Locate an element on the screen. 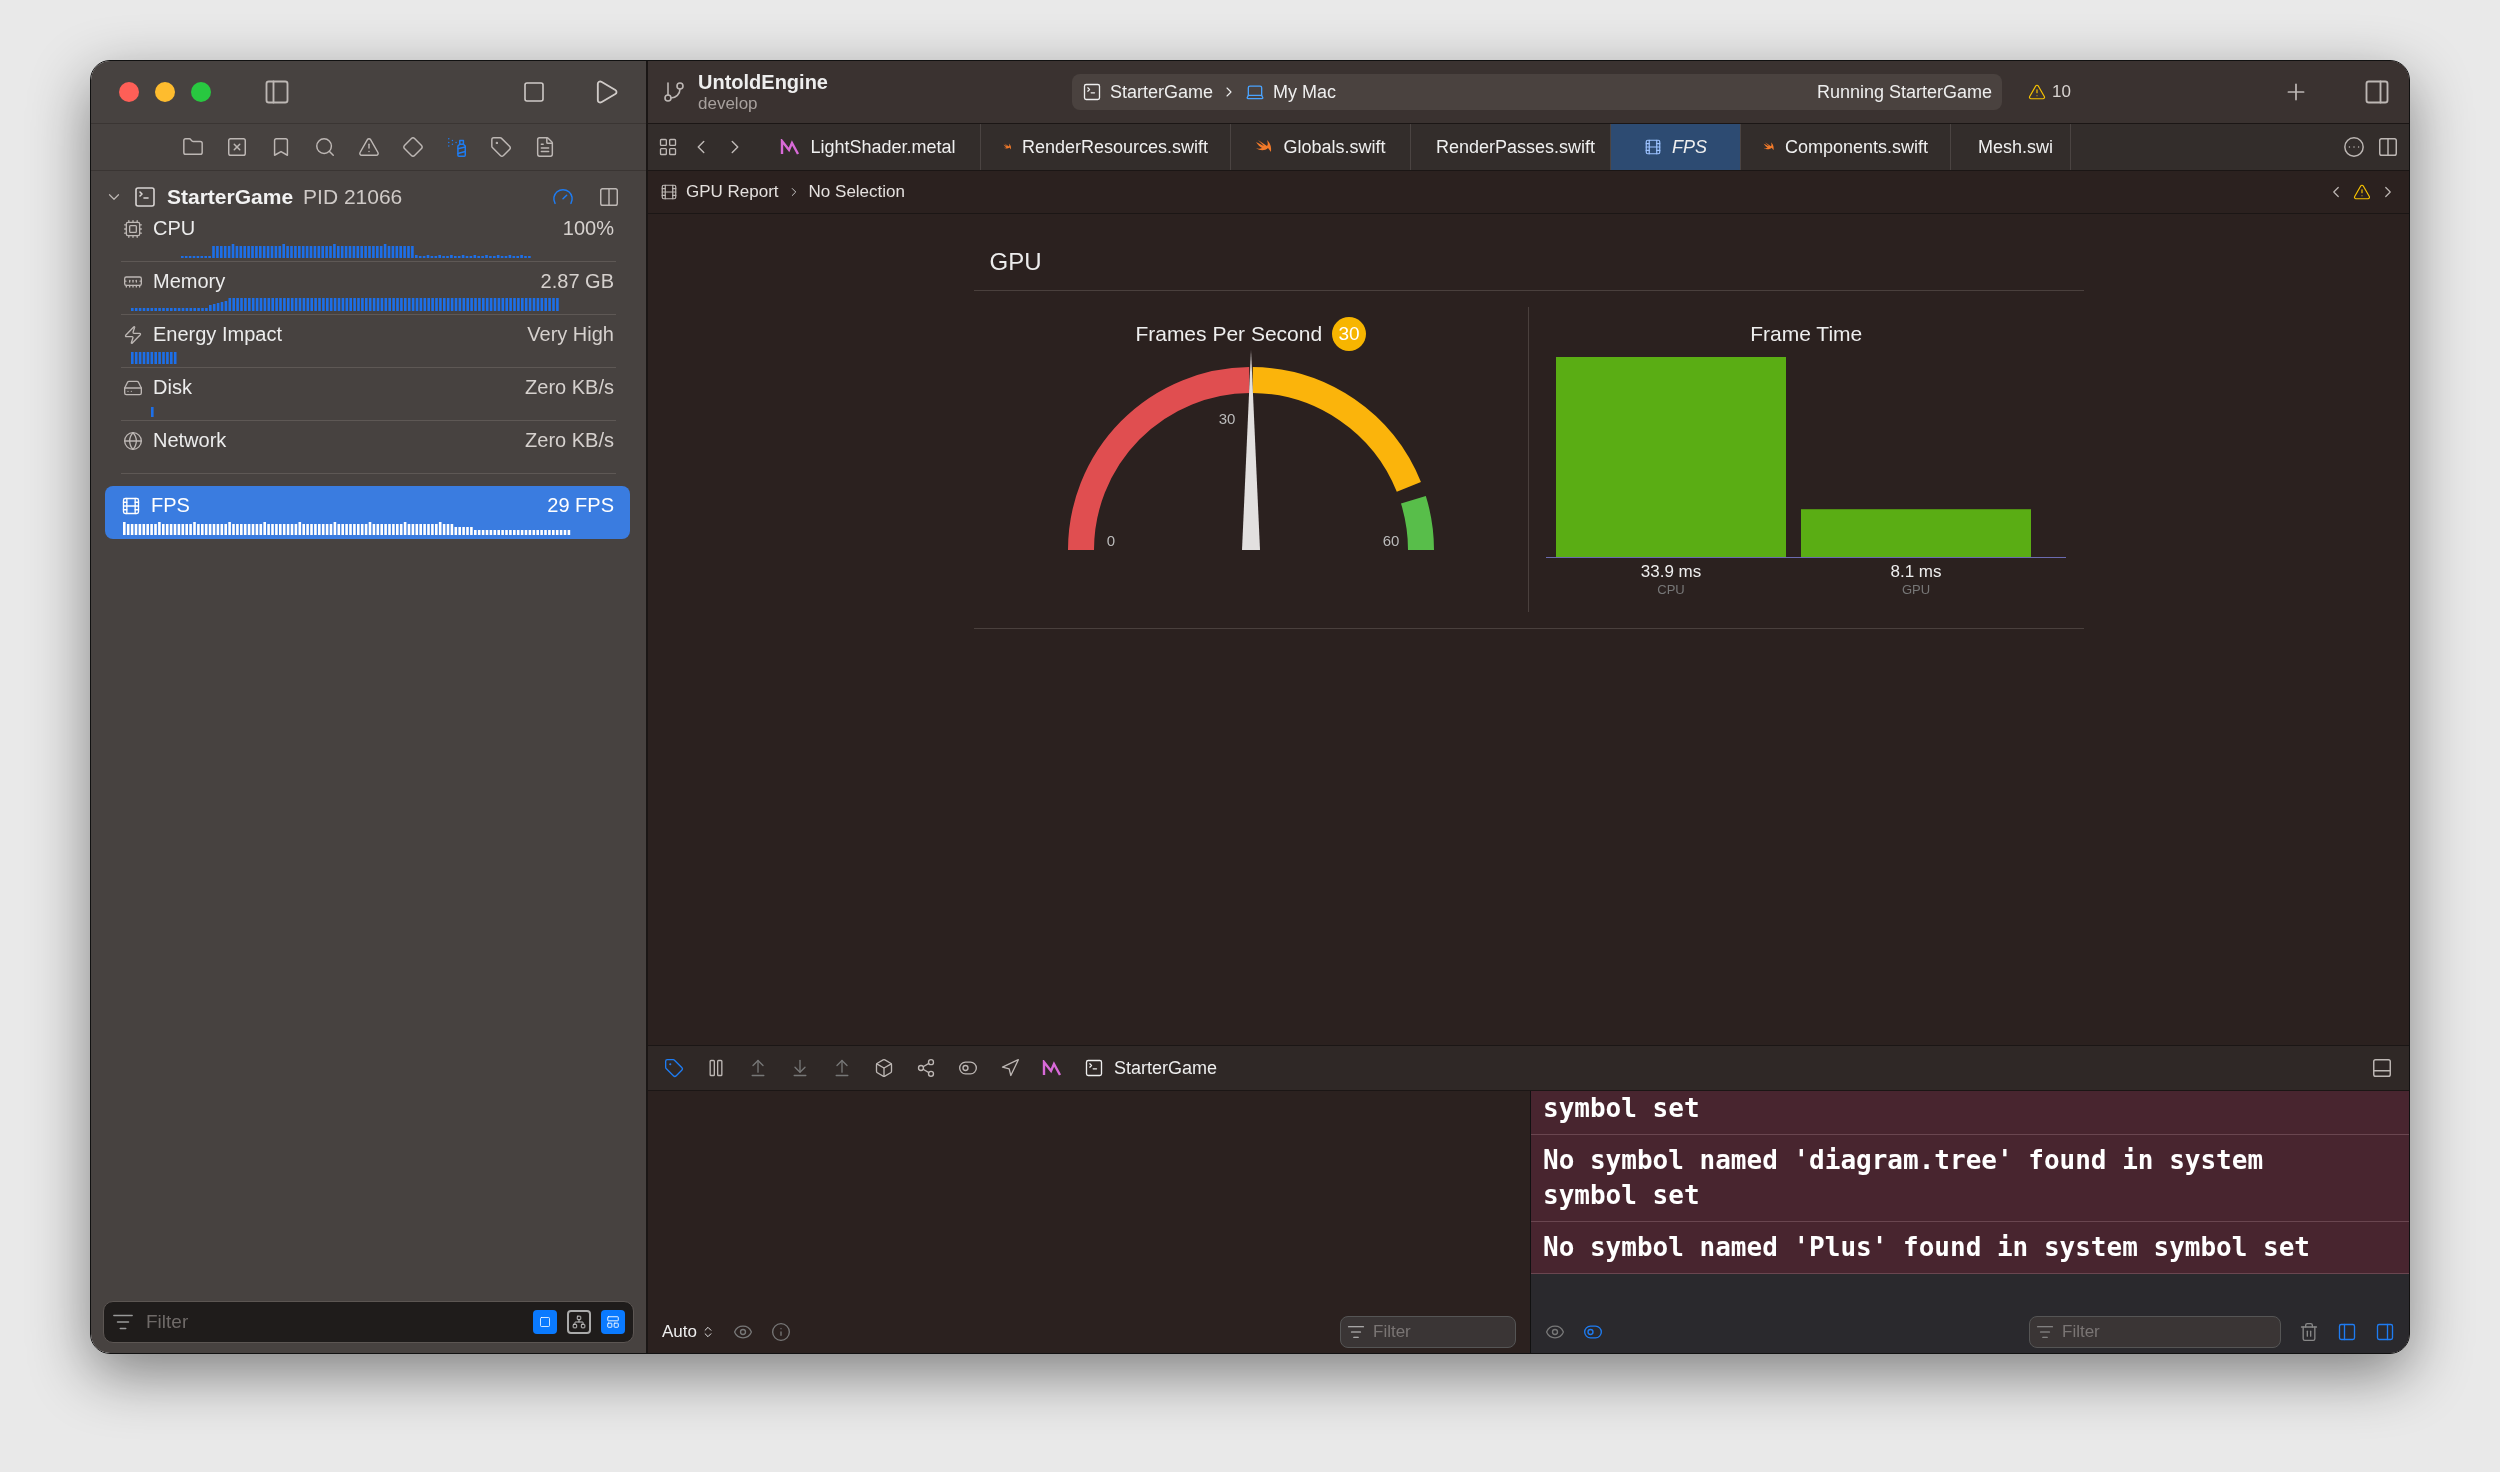 The width and height of the screenshot is (2500, 1472). editor-tab: Components.swift is located at coordinates (1846, 147).